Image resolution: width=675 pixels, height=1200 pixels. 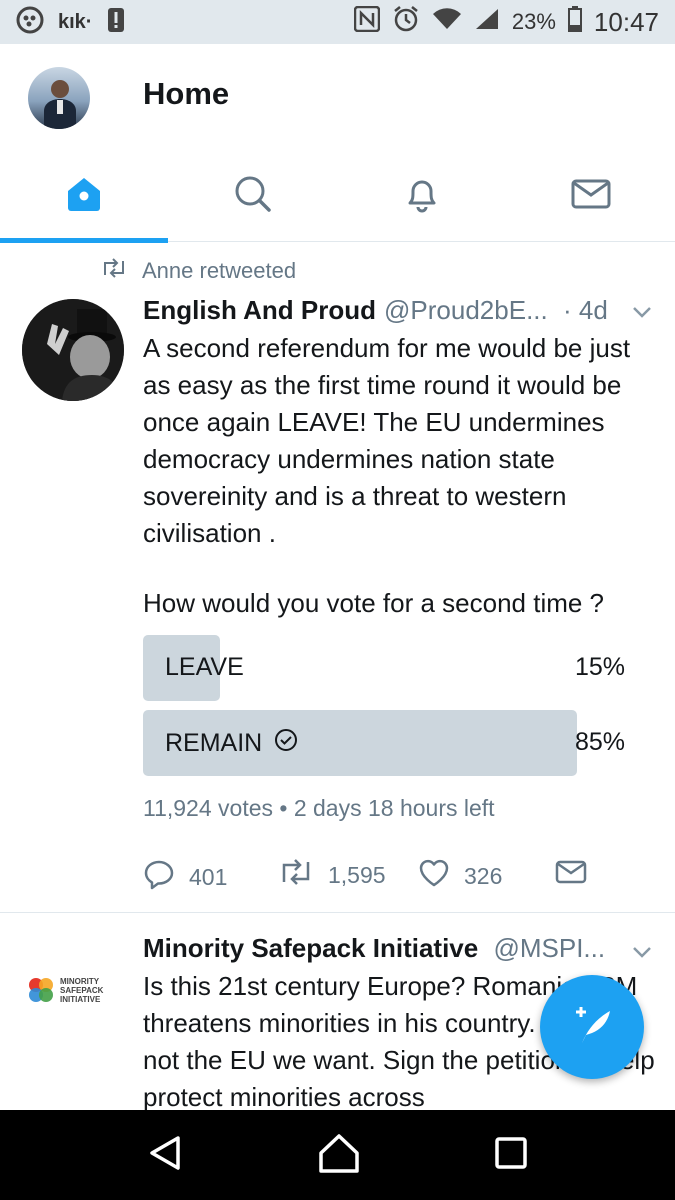 I want to click on alarm-icon, so click(x=406, y=22).